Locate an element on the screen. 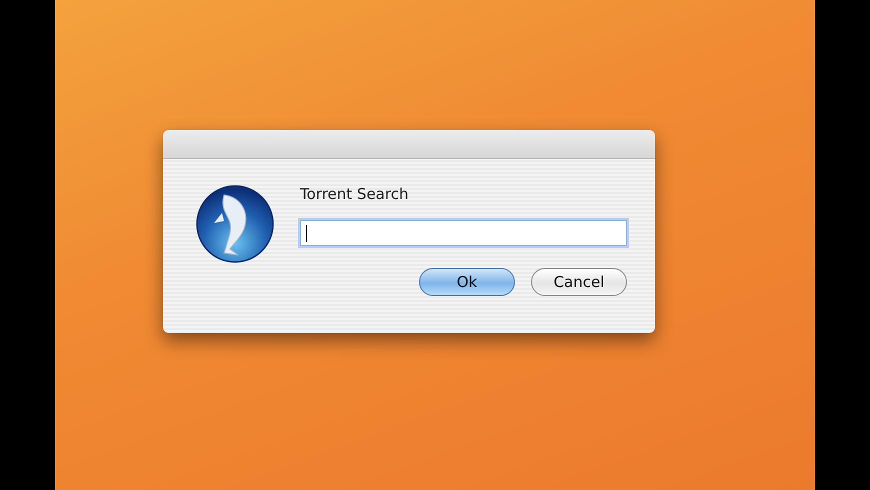  cancel-button: Cancel is located at coordinates (579, 282).